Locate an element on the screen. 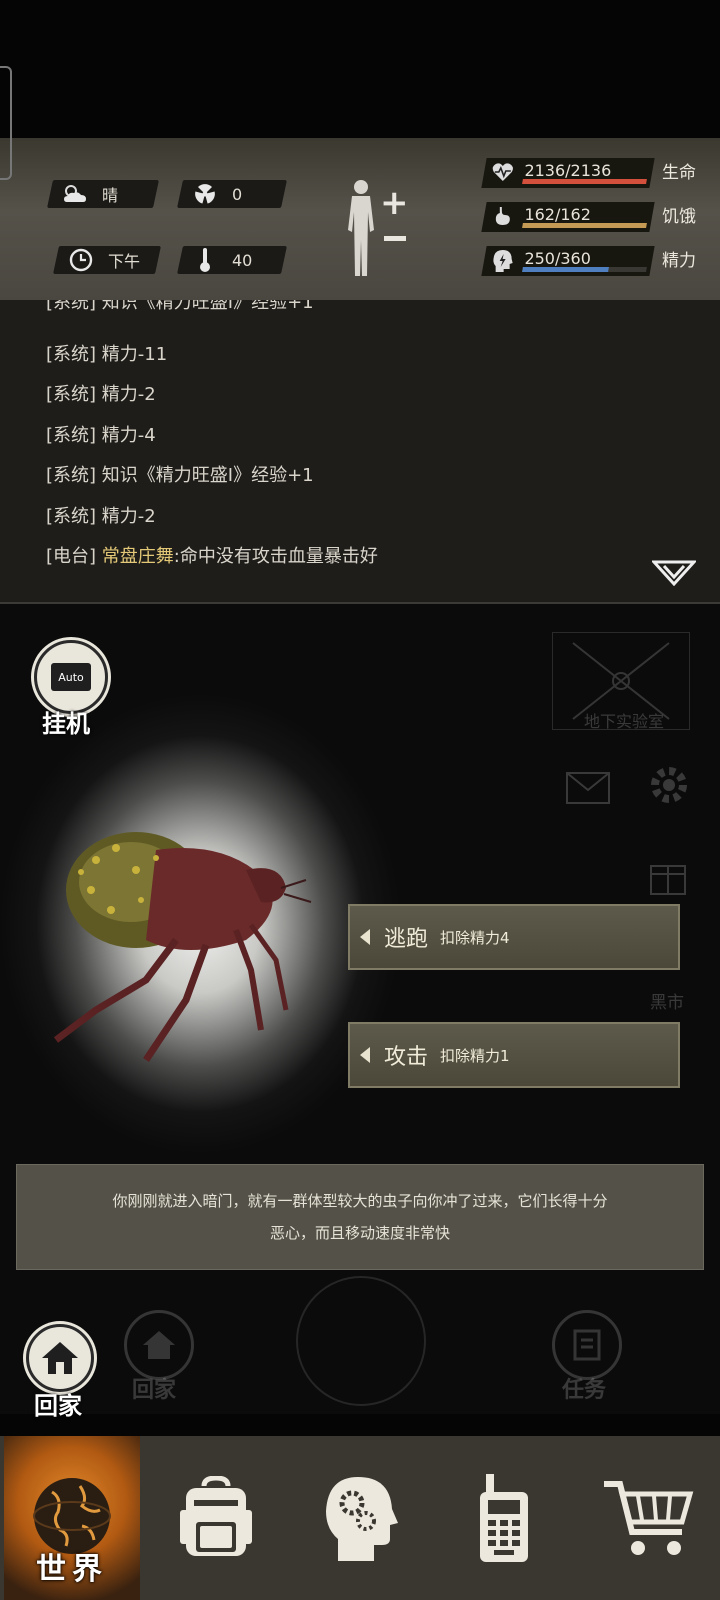 This screenshot has width=720, height=1600. ghost-compass is located at coordinates (361, 1341).